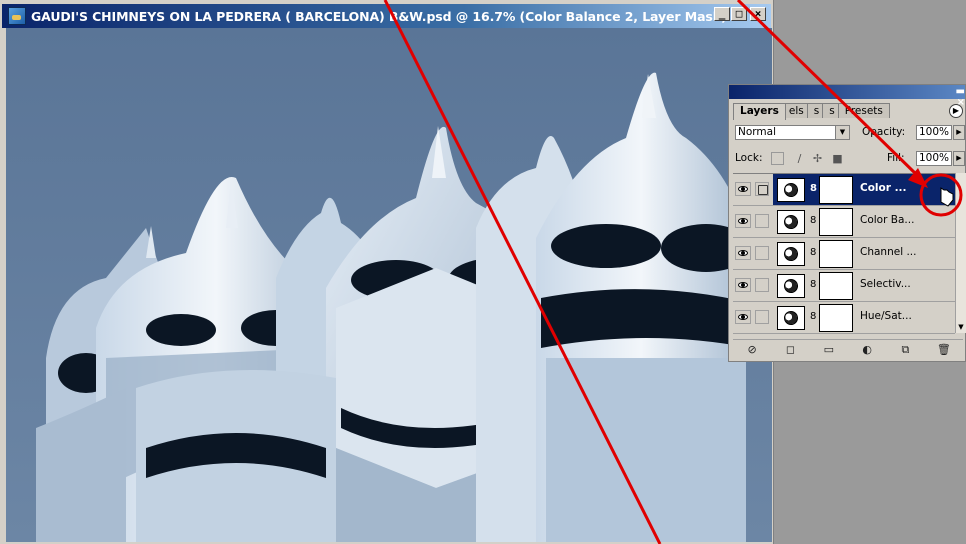 The image size is (966, 544). What do you see at coordinates (955, 97) in the screenshot?
I see `panel-window-controls: ▬ ×` at bounding box center [955, 97].